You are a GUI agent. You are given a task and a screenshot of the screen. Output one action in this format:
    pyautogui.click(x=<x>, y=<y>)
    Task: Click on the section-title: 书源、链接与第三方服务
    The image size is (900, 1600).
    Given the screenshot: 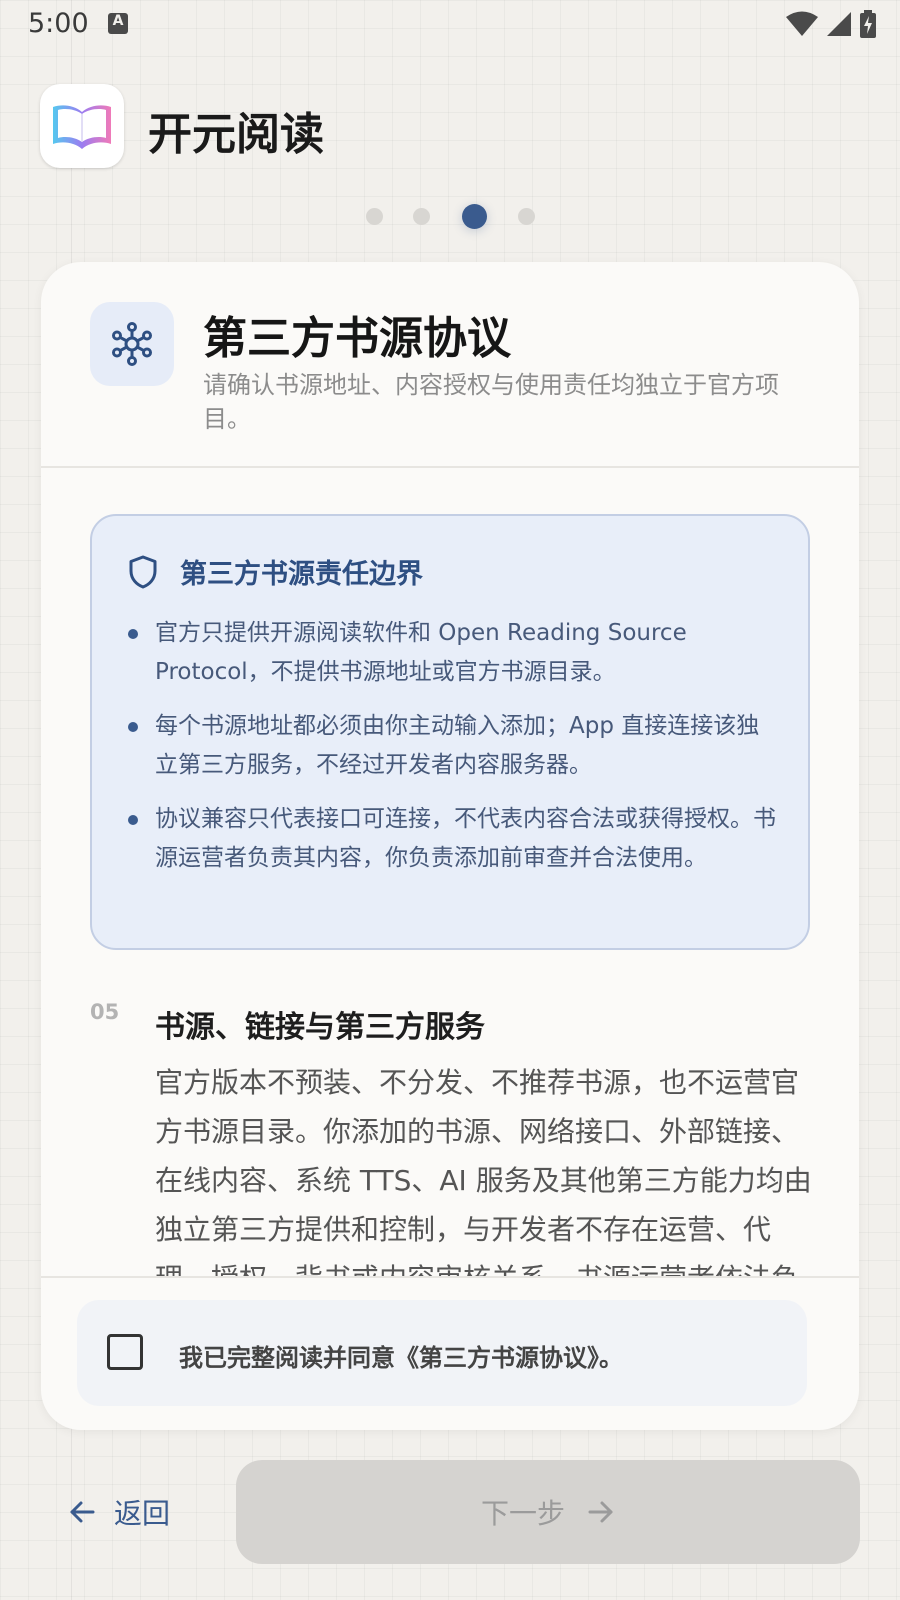 What is the action you would take?
    pyautogui.click(x=320, y=1027)
    